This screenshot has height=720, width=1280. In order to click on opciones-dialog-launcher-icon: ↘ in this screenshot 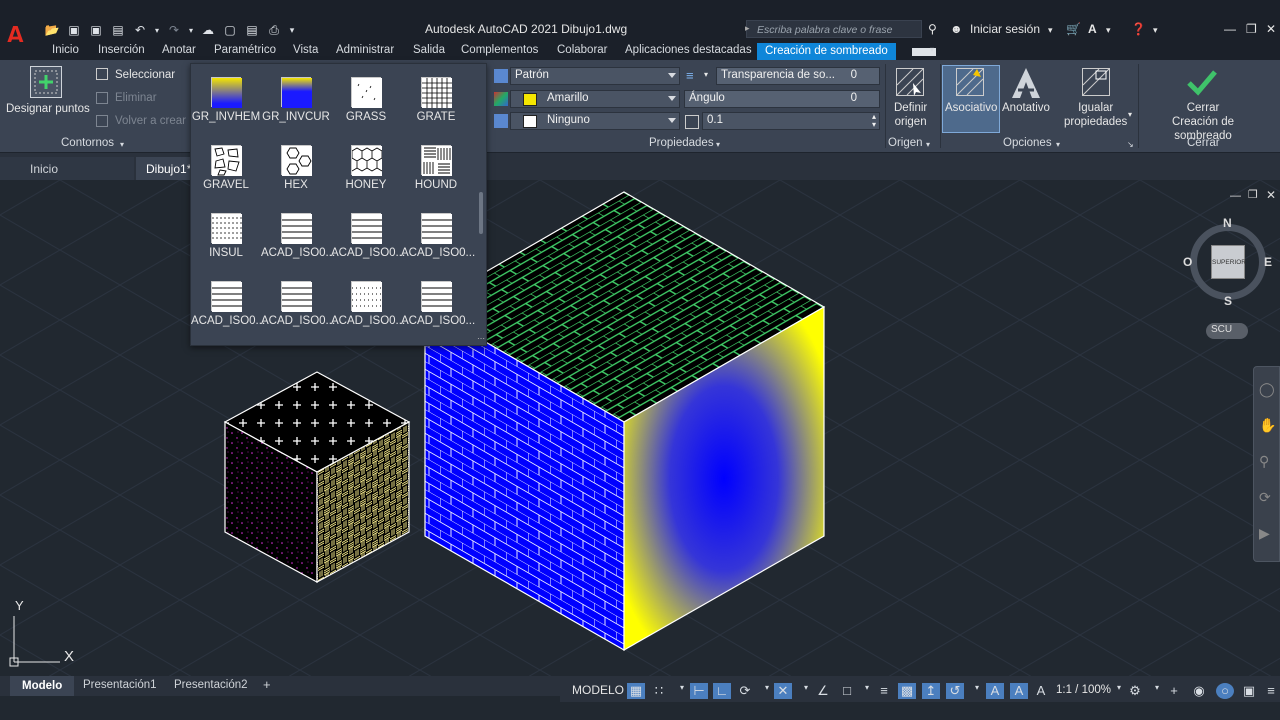, I will do `click(1130, 144)`.